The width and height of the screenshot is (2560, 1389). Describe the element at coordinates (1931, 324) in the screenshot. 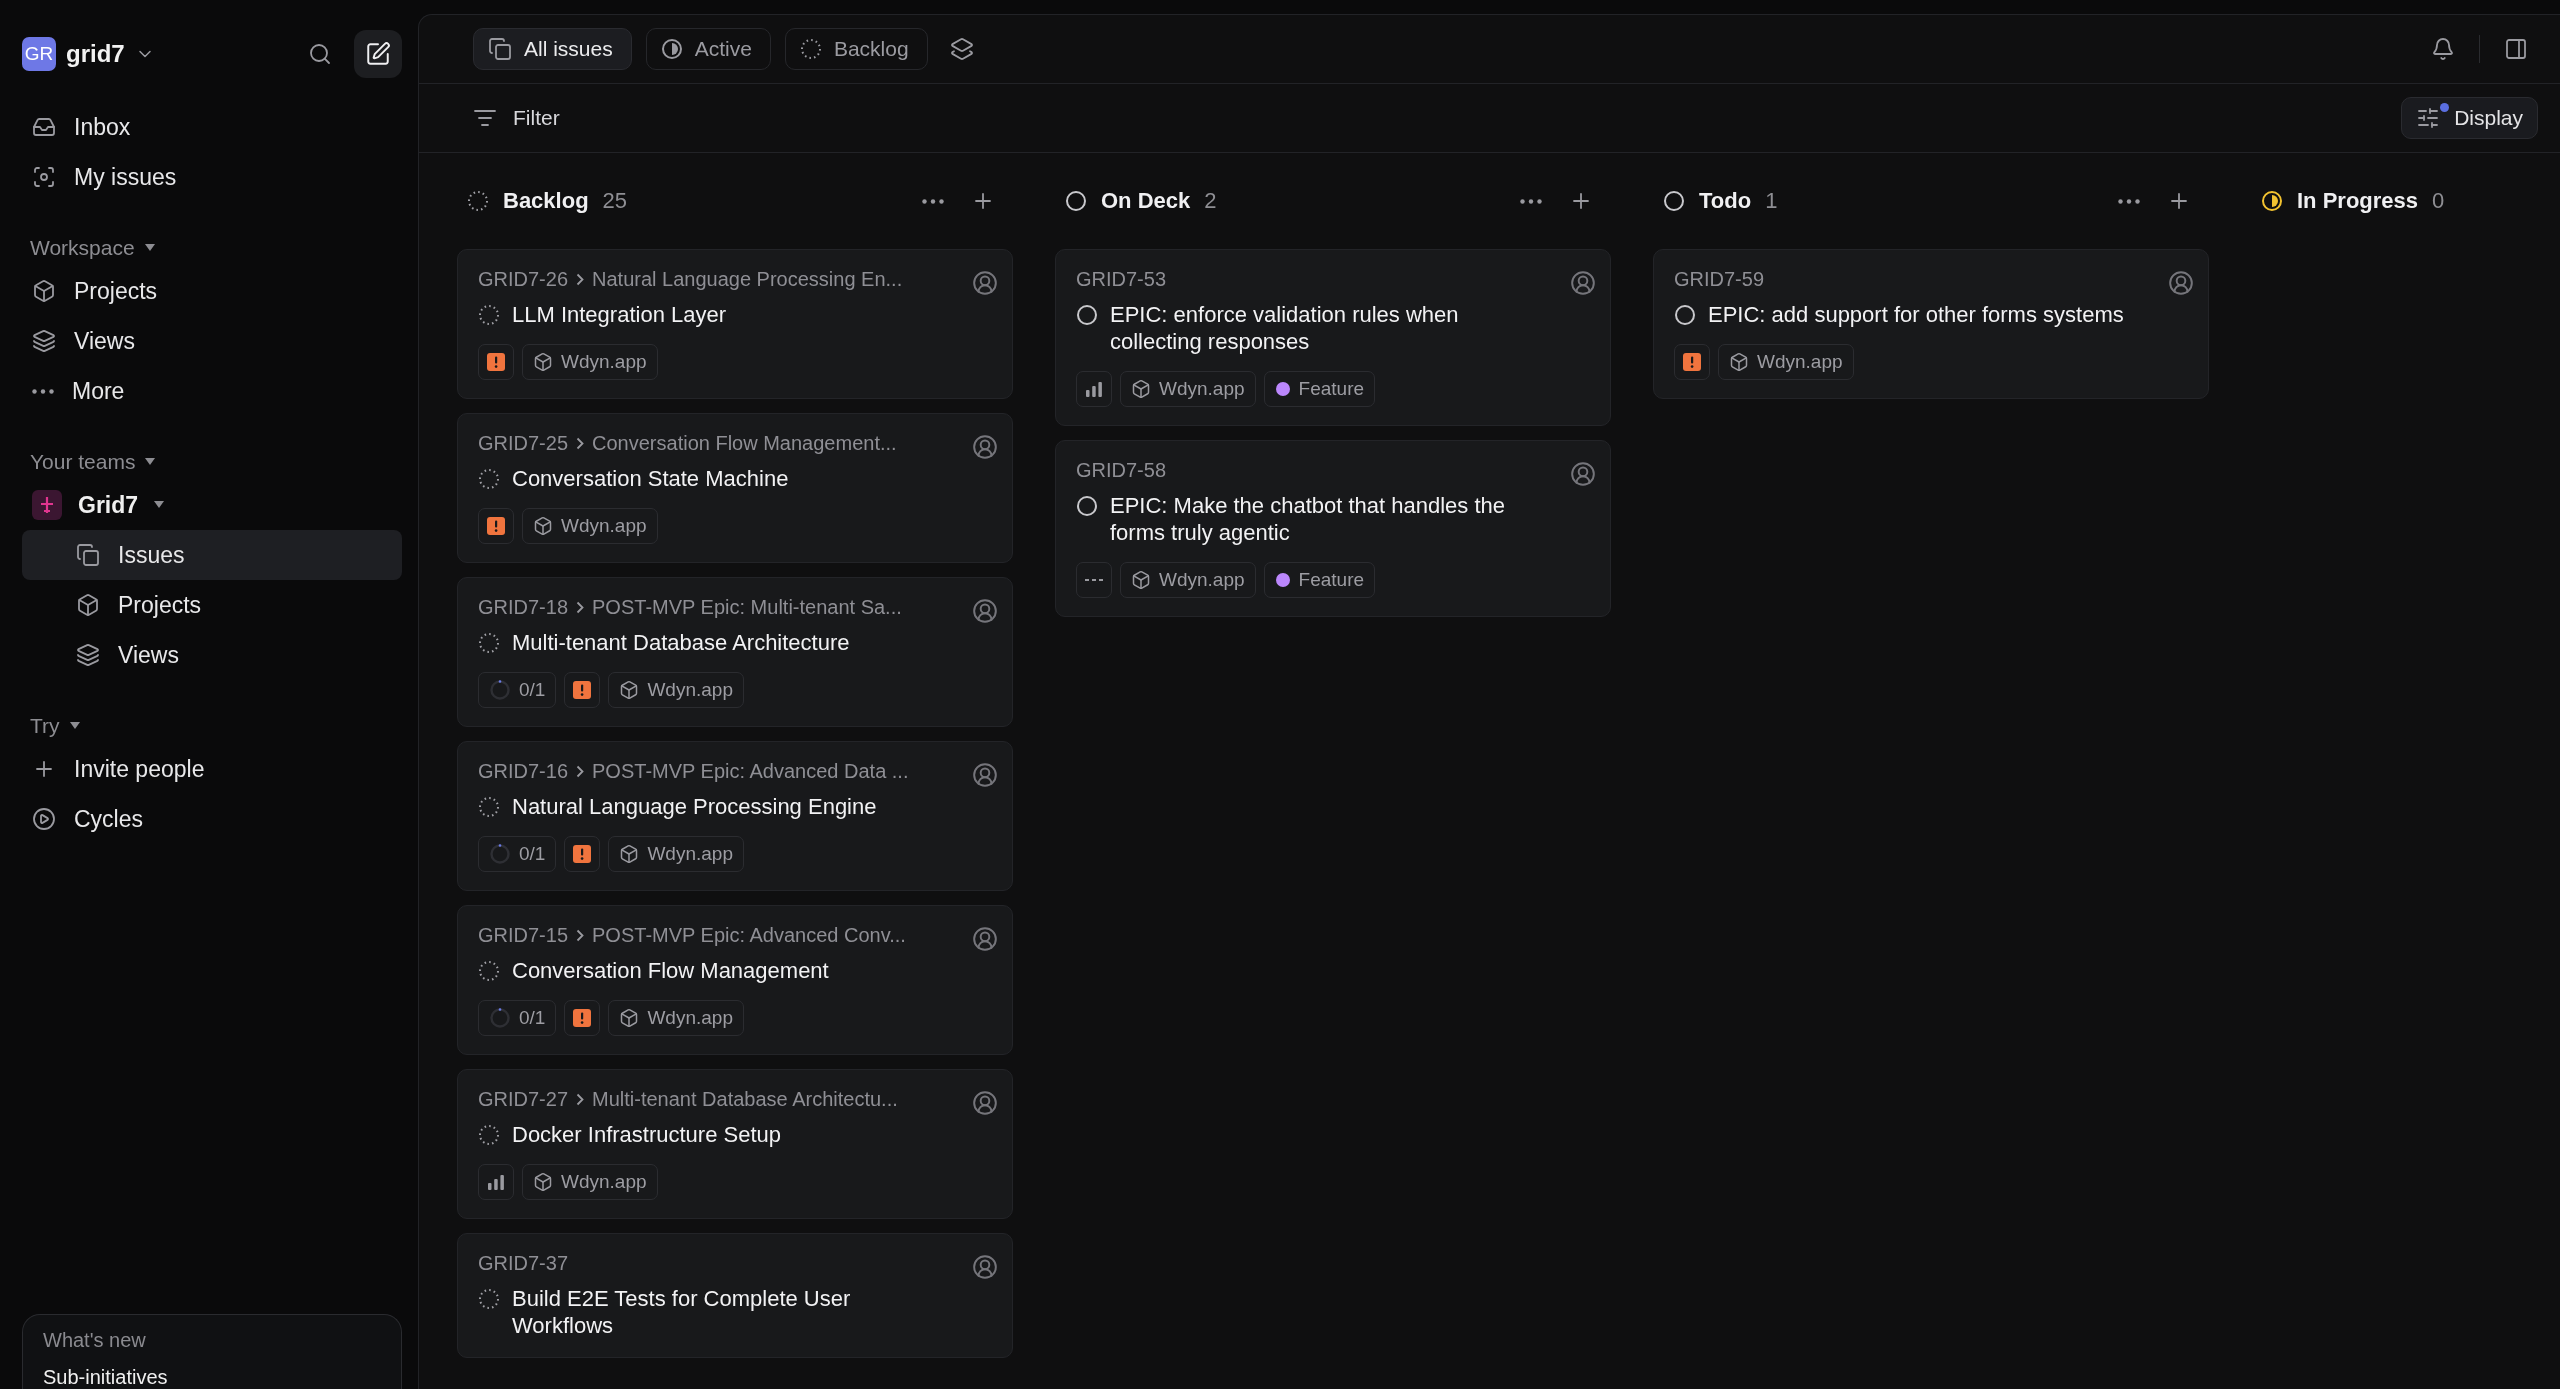

I see `issue-card: GRID7-59 EPIC: add support for other forms systems Wdyn.app` at that location.